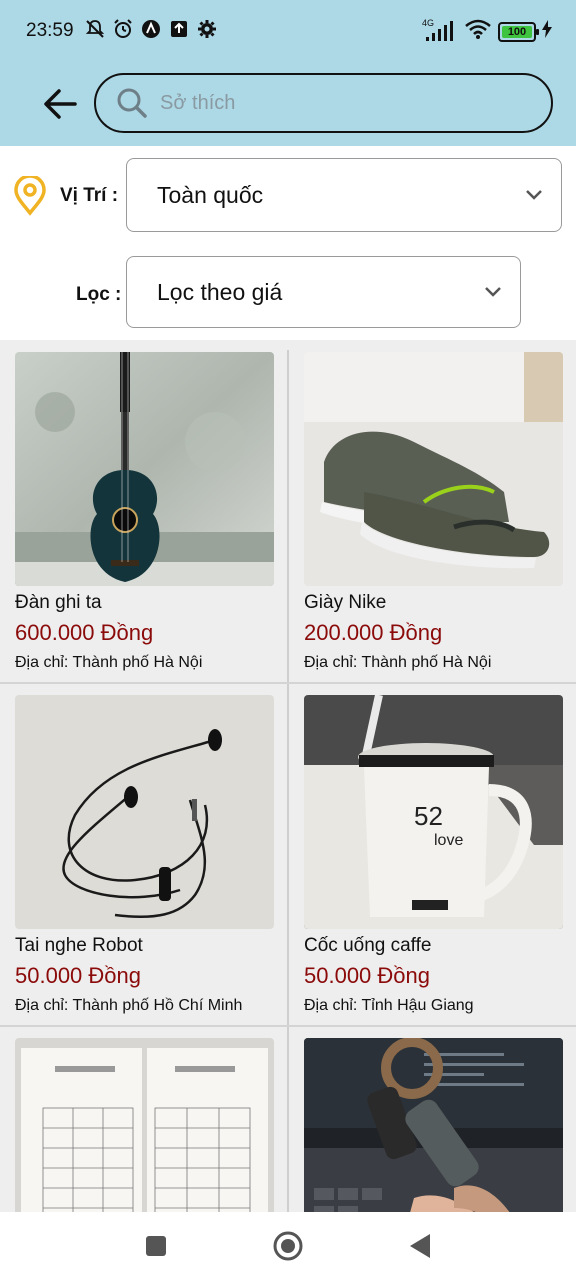 The height and width of the screenshot is (1280, 576). What do you see at coordinates (50, 30) in the screenshot?
I see `status-time: 23:59` at bounding box center [50, 30].